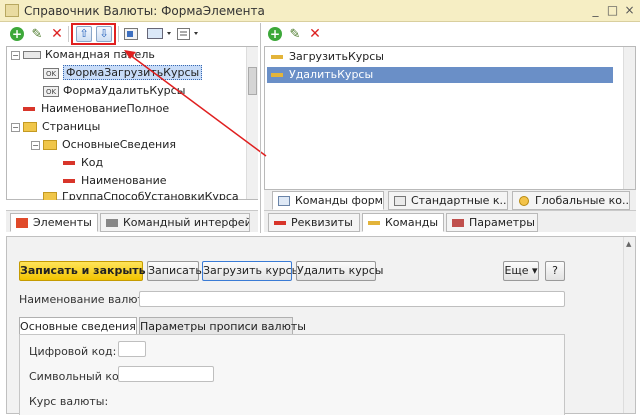 This screenshot has width=640, height=415. What do you see at coordinates (82, 271) in the screenshot?
I see `save-and-close-button: Записать и закрыть` at bounding box center [82, 271].